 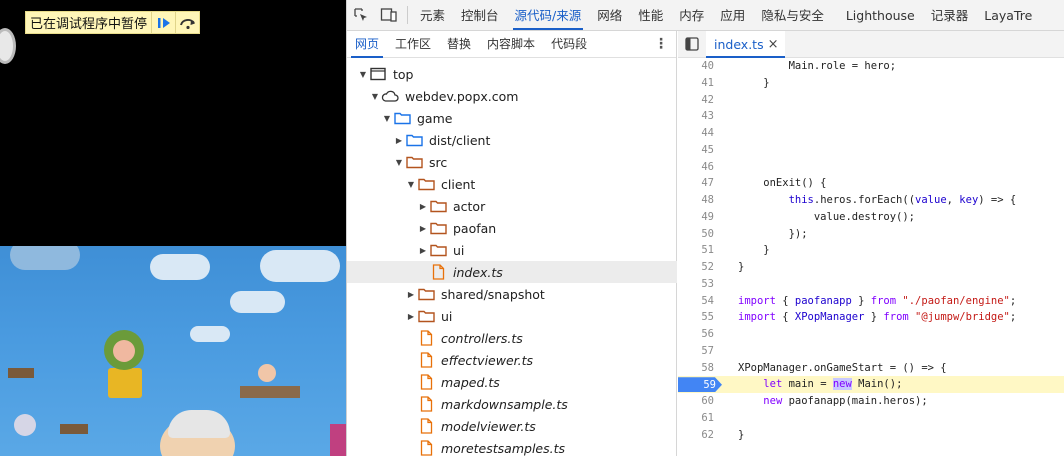 What do you see at coordinates (548, 15) in the screenshot?
I see `tab-sources: 源代码/来源` at bounding box center [548, 15].